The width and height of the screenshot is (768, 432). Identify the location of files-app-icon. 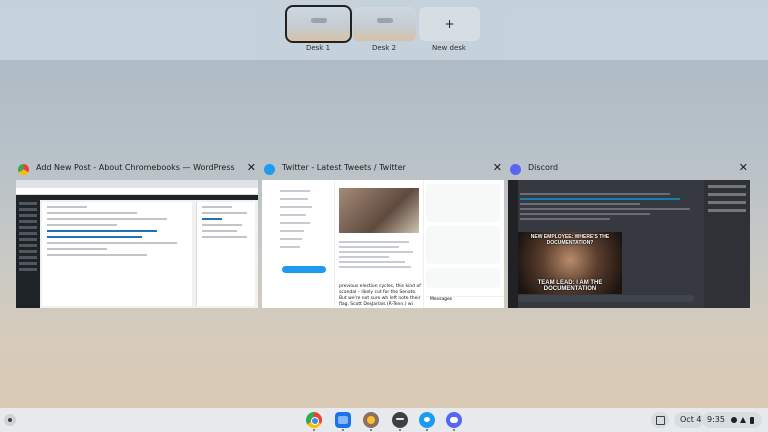
(343, 421).